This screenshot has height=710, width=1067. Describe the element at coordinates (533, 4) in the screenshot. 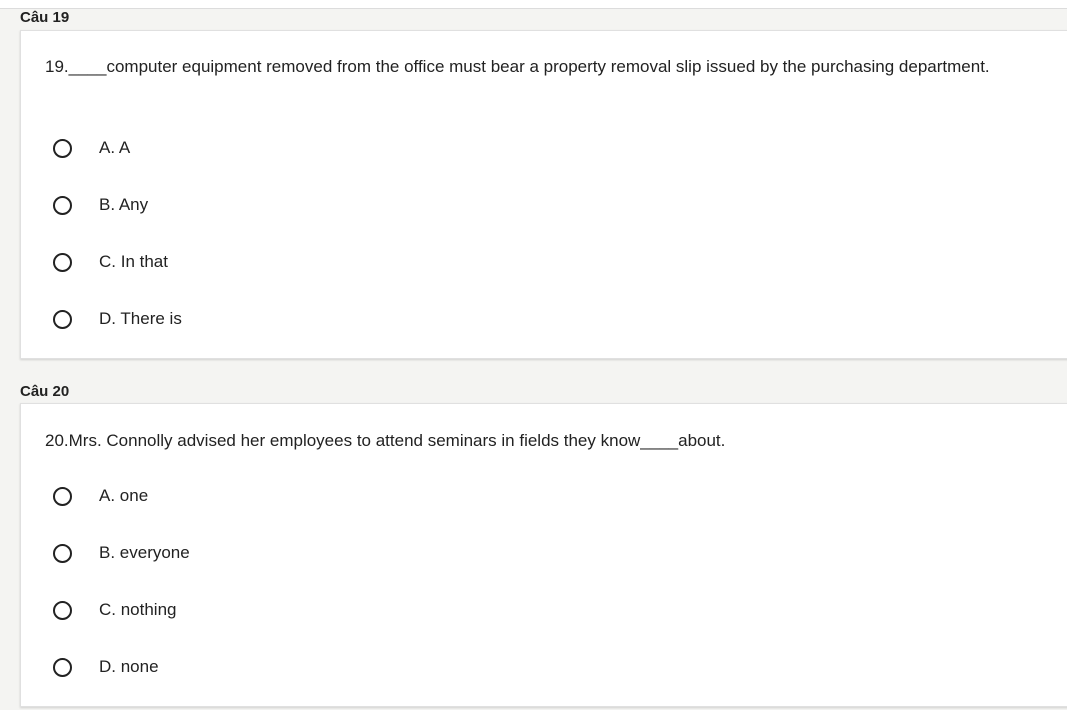

I see `top-bar` at that location.